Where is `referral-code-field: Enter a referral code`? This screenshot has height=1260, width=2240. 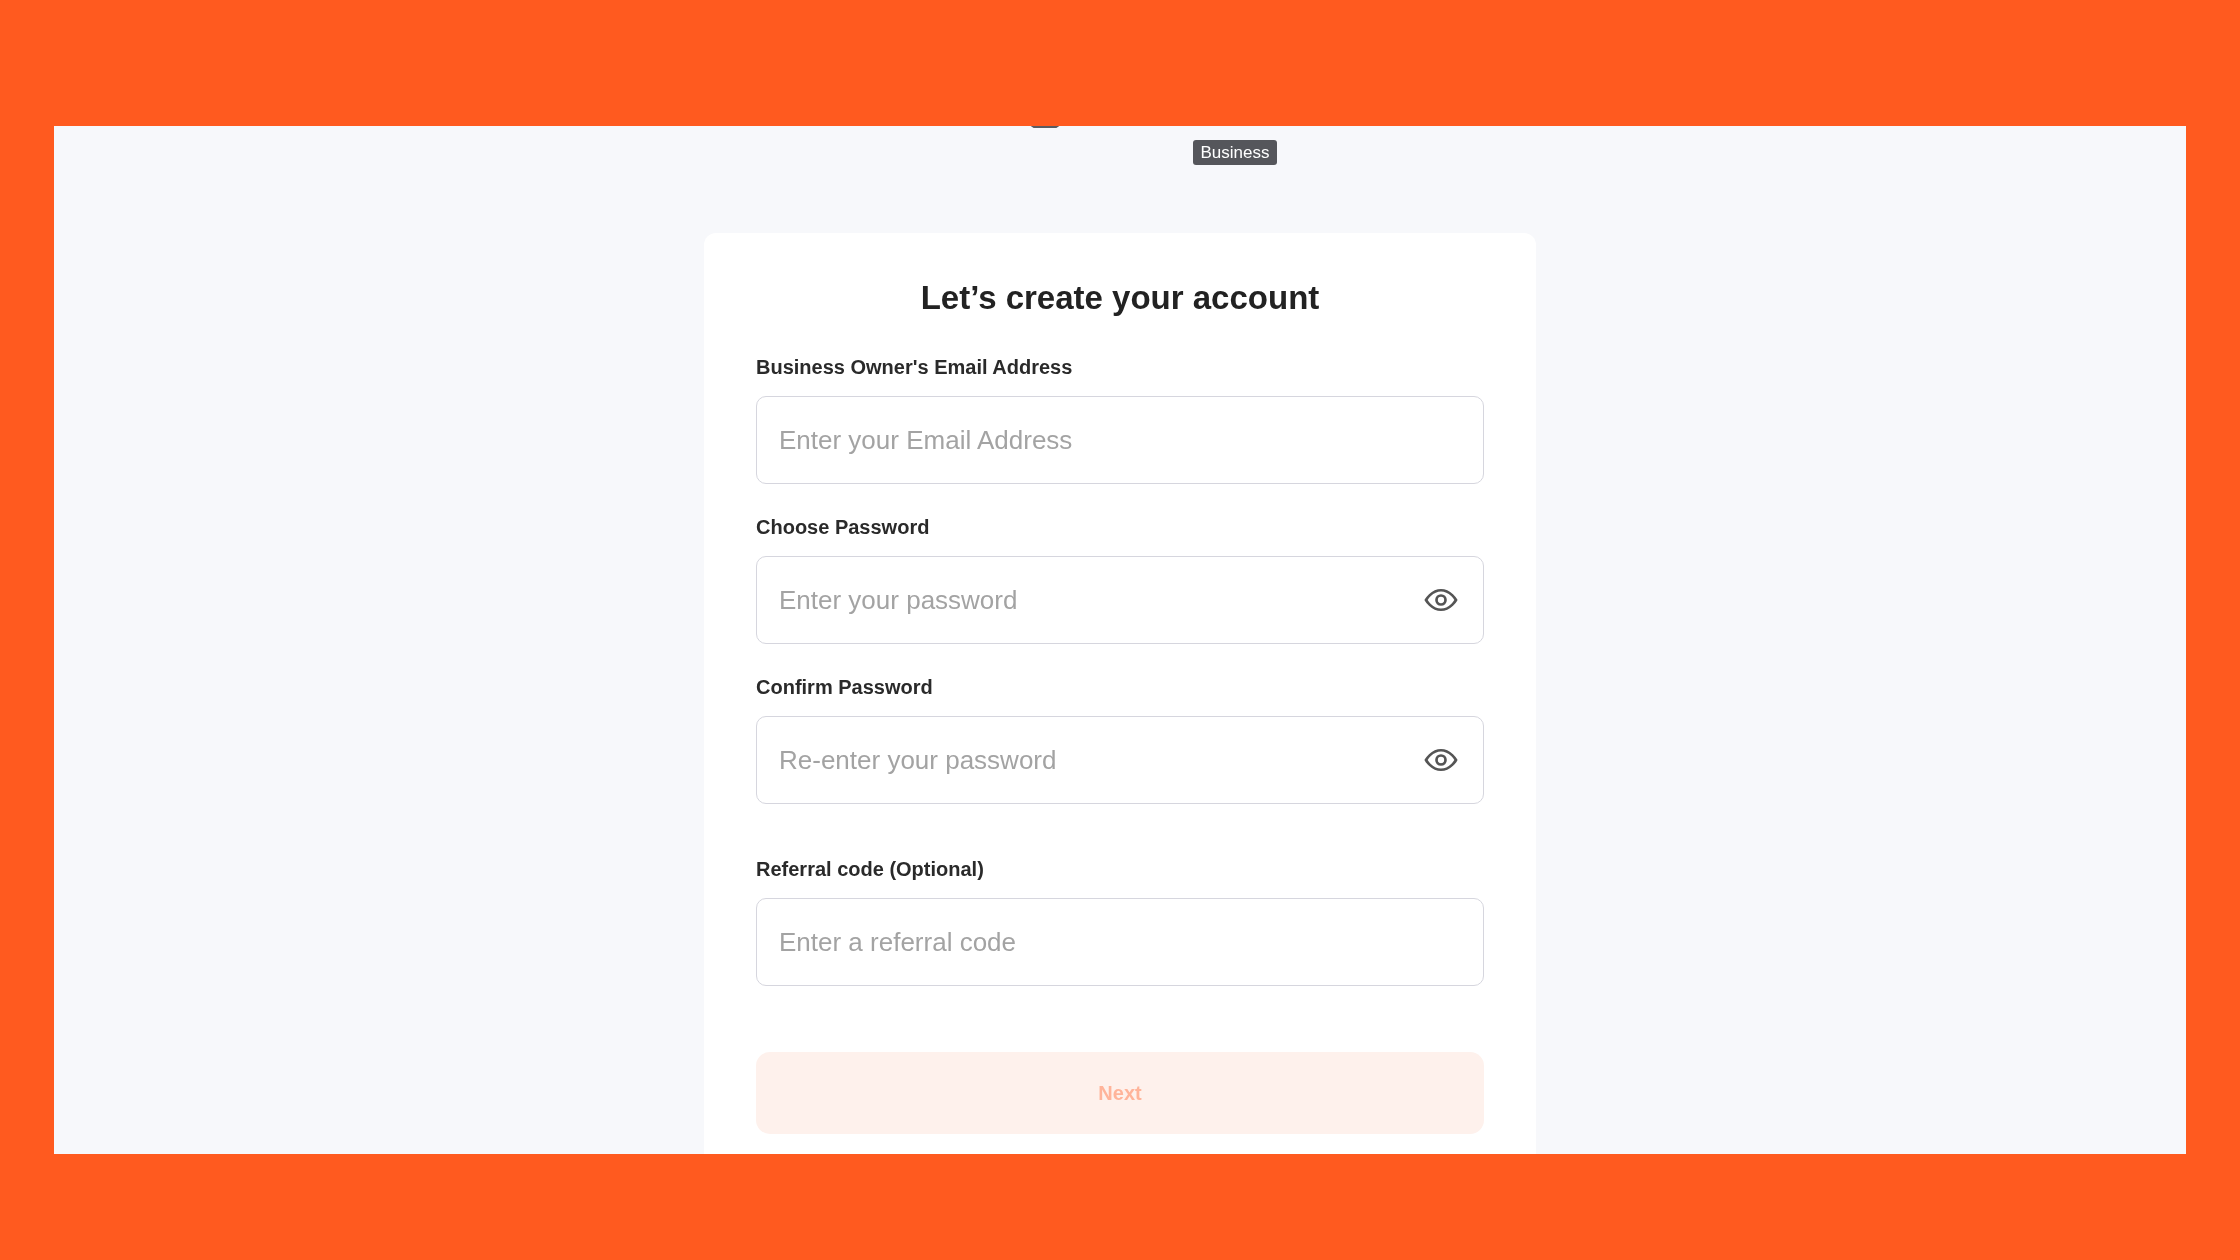
referral-code-field: Enter a referral code is located at coordinates (1120, 942).